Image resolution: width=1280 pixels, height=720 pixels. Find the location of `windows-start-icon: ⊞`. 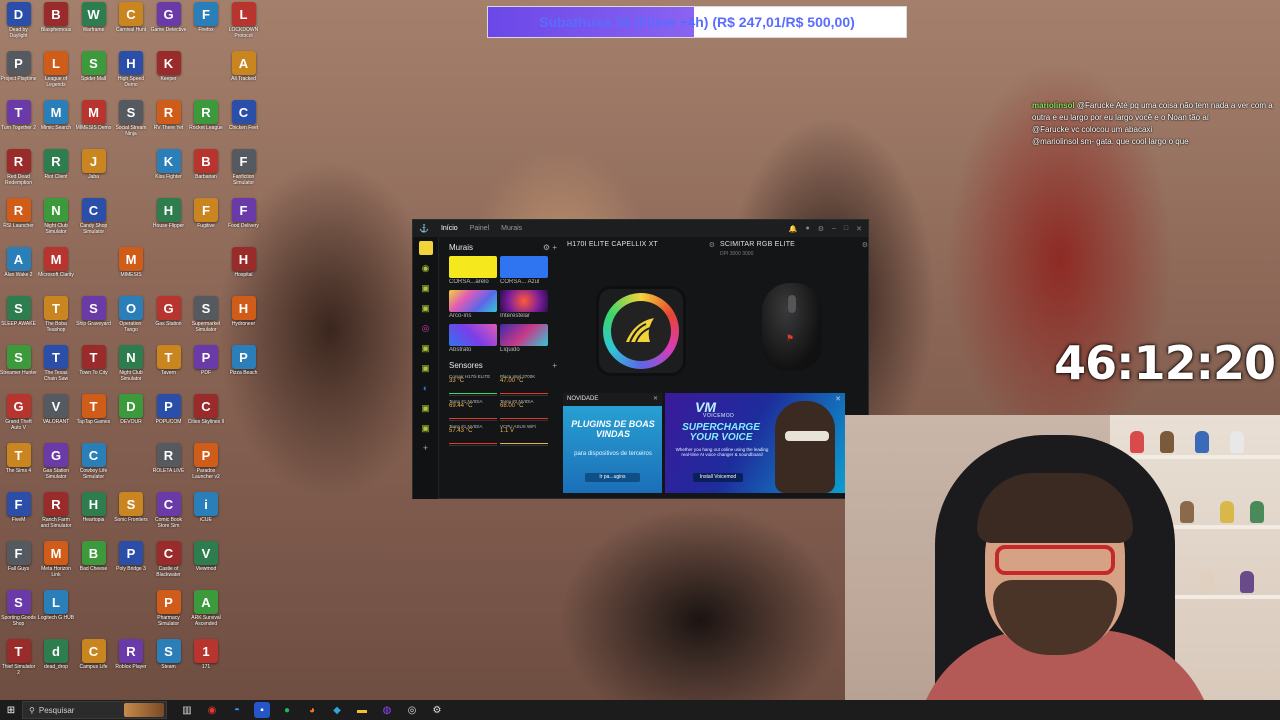

windows-start-icon: ⊞ is located at coordinates (11, 710).